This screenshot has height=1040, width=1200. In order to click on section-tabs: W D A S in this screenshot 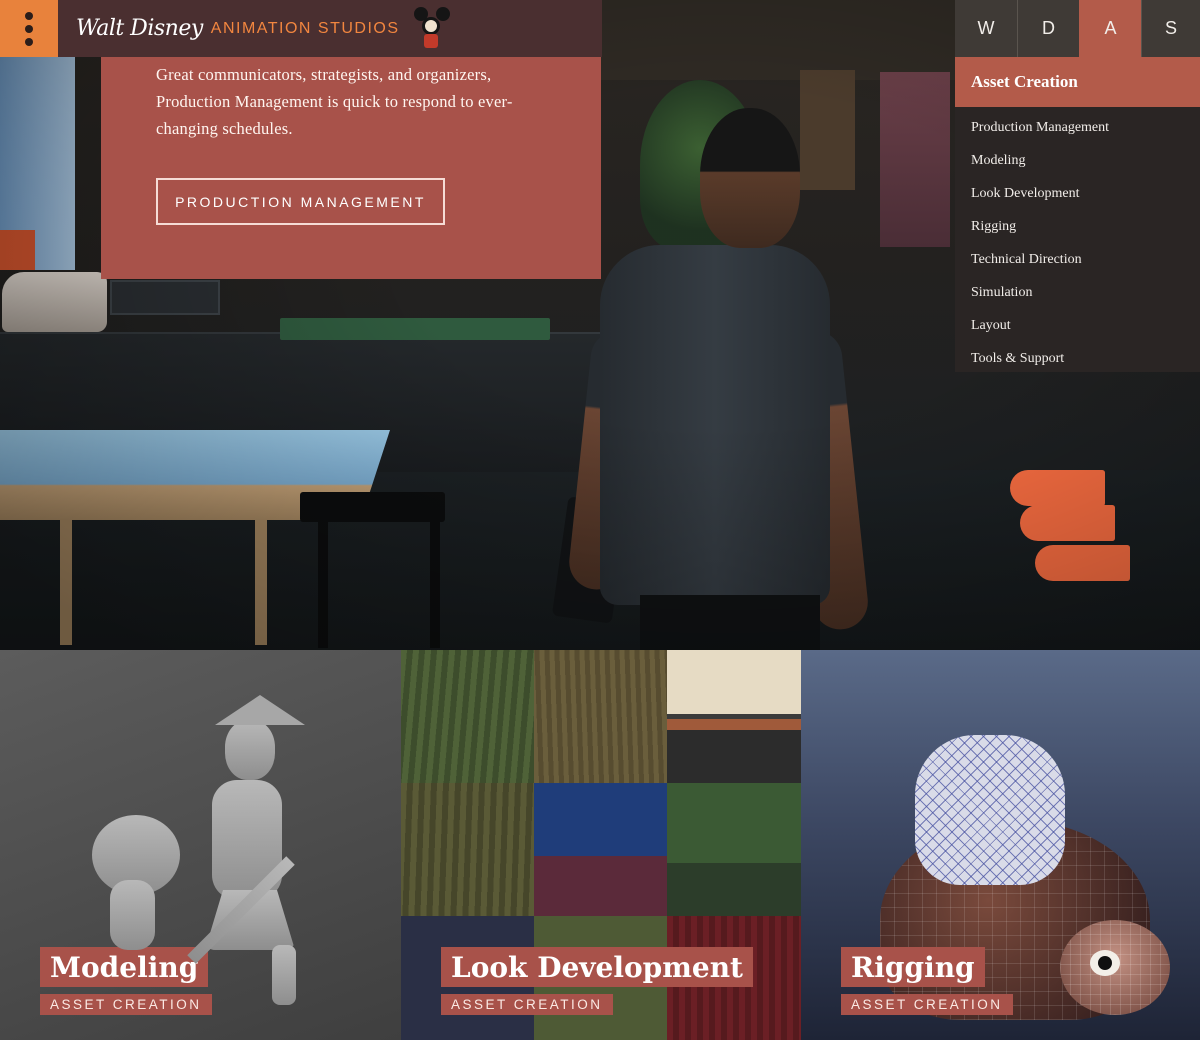, I will do `click(1077, 28)`.